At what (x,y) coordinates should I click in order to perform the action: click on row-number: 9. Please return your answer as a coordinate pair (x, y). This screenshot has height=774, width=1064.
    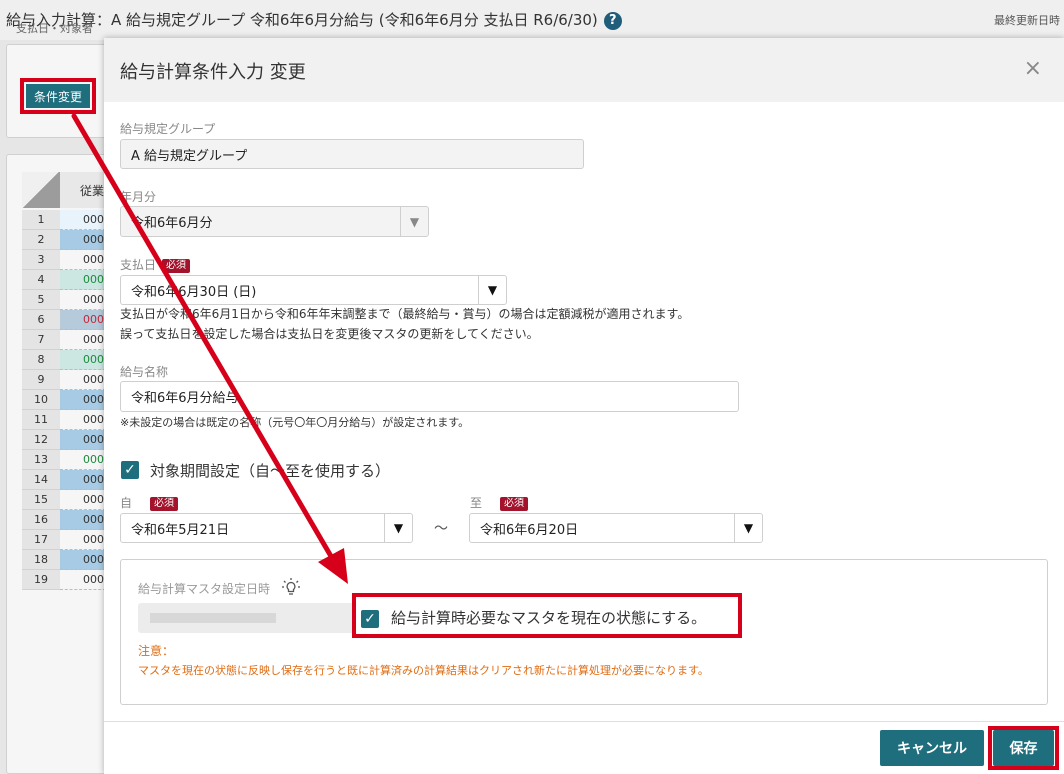
    Looking at the image, I should click on (41, 380).